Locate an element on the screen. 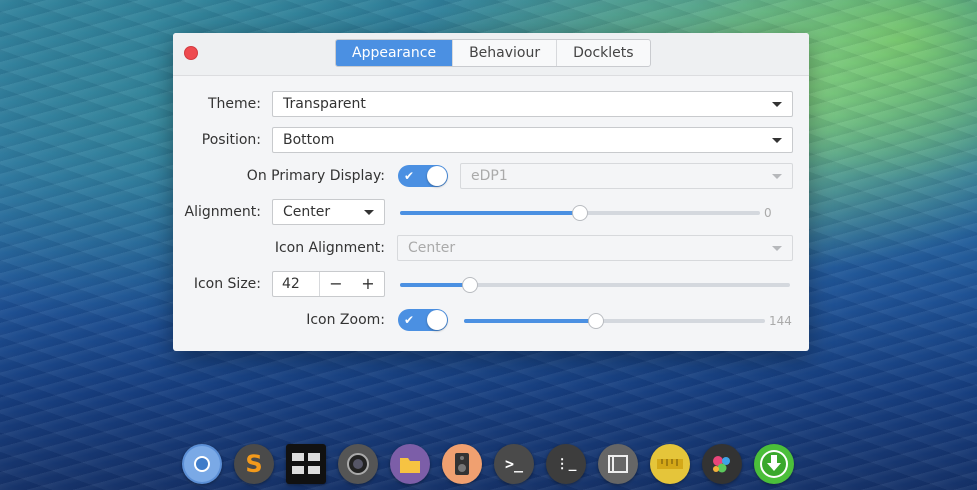  increment-button: + is located at coordinates (368, 284).